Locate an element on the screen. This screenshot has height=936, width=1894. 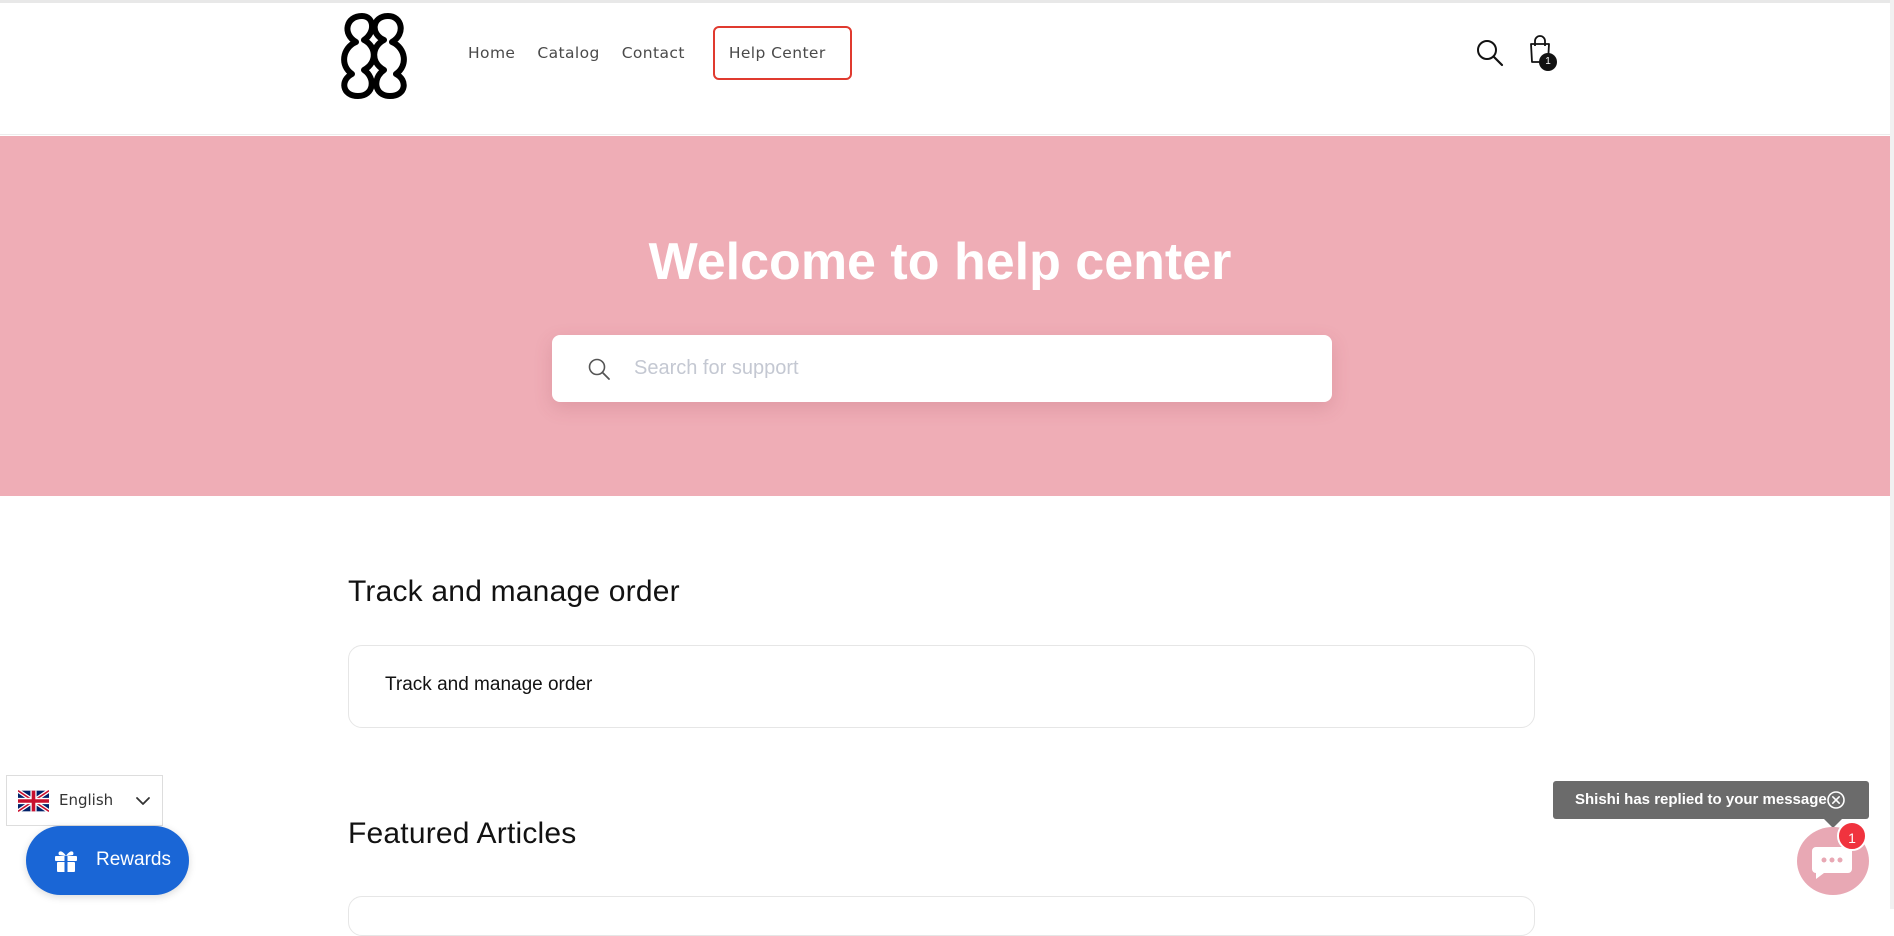
section-title-featured-articles: Featured Articles is located at coordinates (462, 833).